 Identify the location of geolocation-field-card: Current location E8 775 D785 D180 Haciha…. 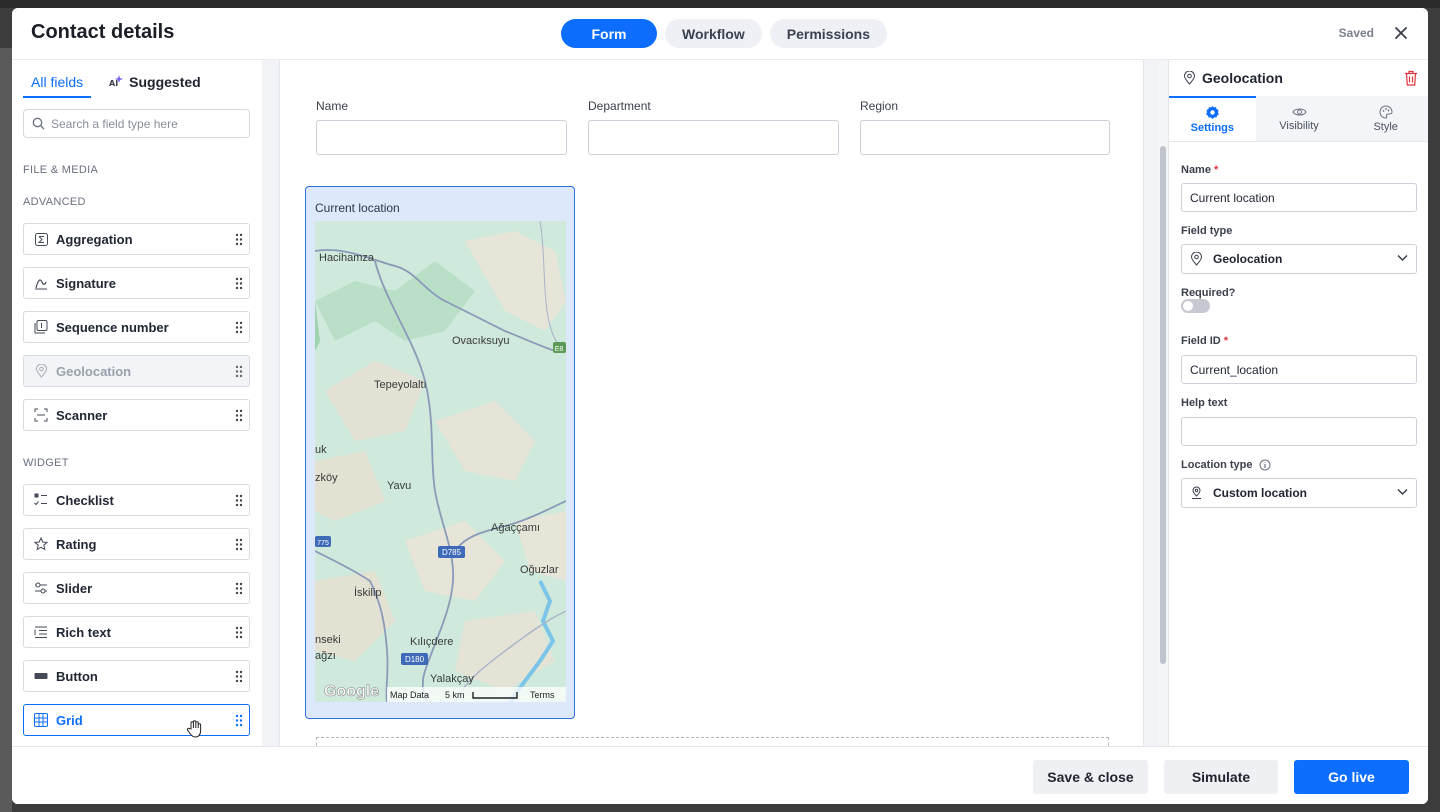
(440, 452).